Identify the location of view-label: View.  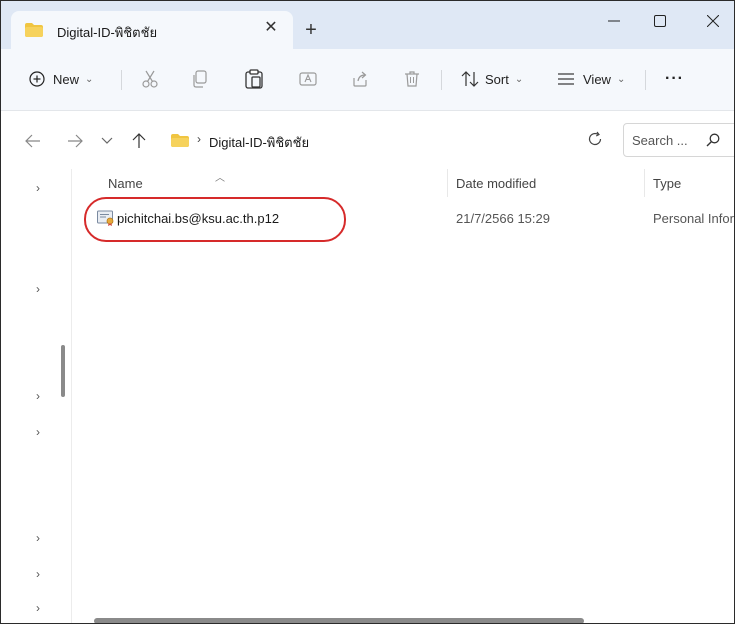
(597, 79).